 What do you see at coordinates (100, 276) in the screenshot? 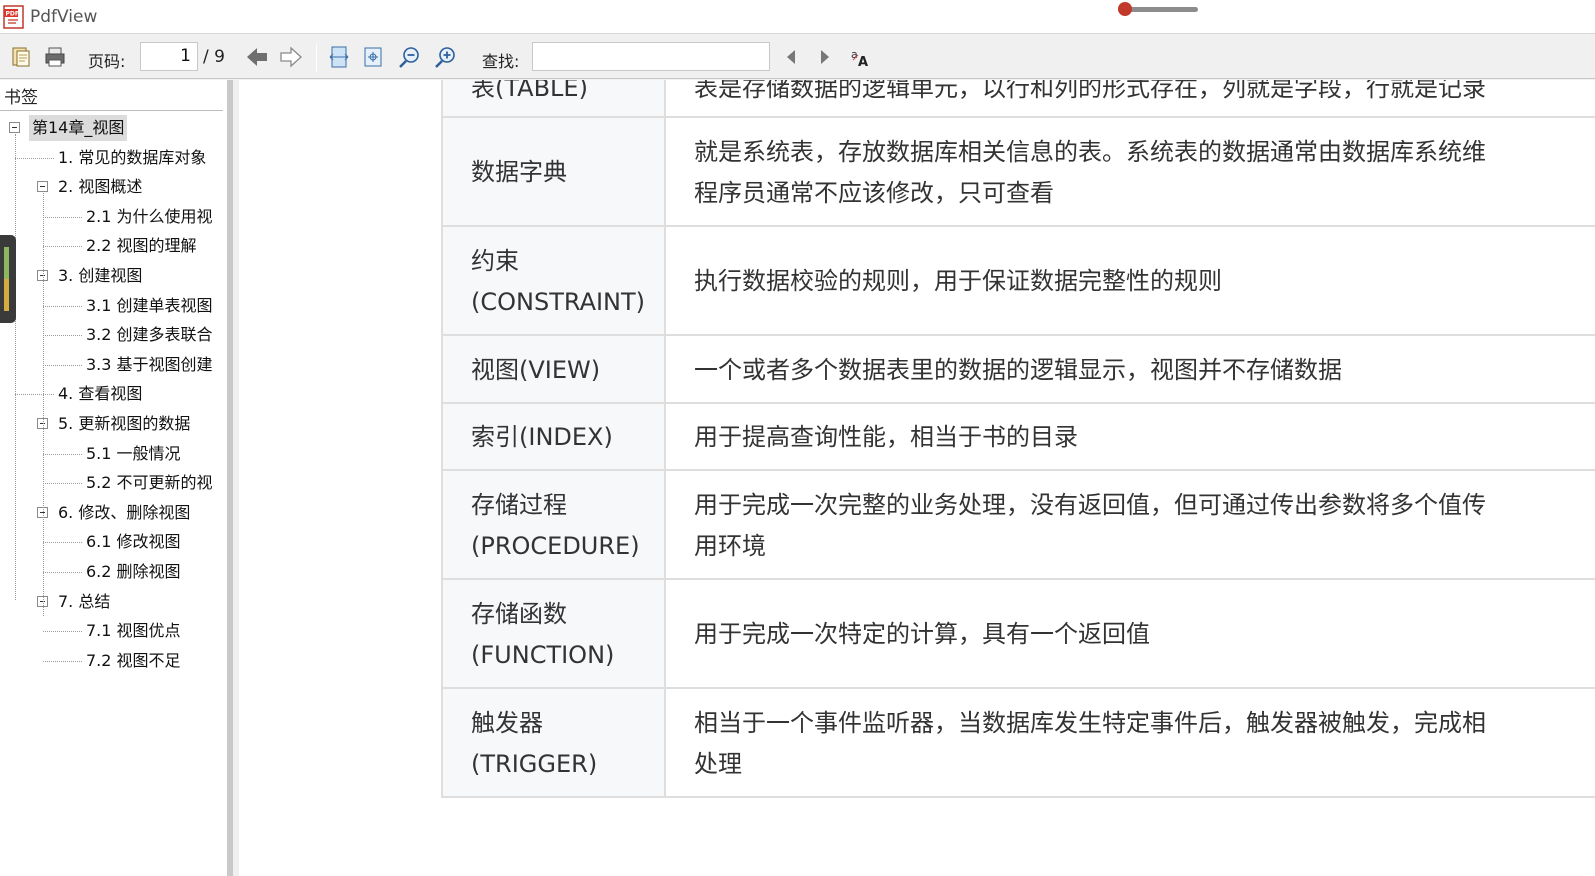
I see `bookmark-item: 3. 创建视图` at bounding box center [100, 276].